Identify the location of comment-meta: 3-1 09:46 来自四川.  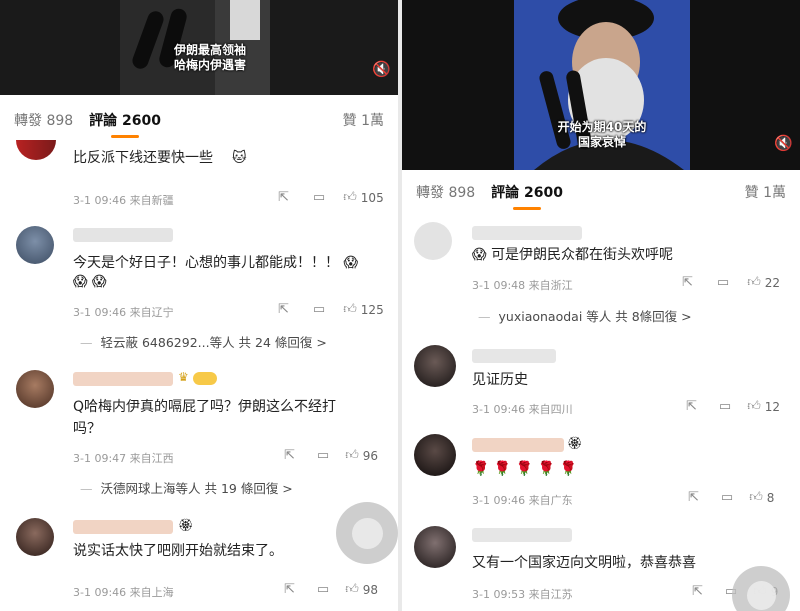
(522, 409).